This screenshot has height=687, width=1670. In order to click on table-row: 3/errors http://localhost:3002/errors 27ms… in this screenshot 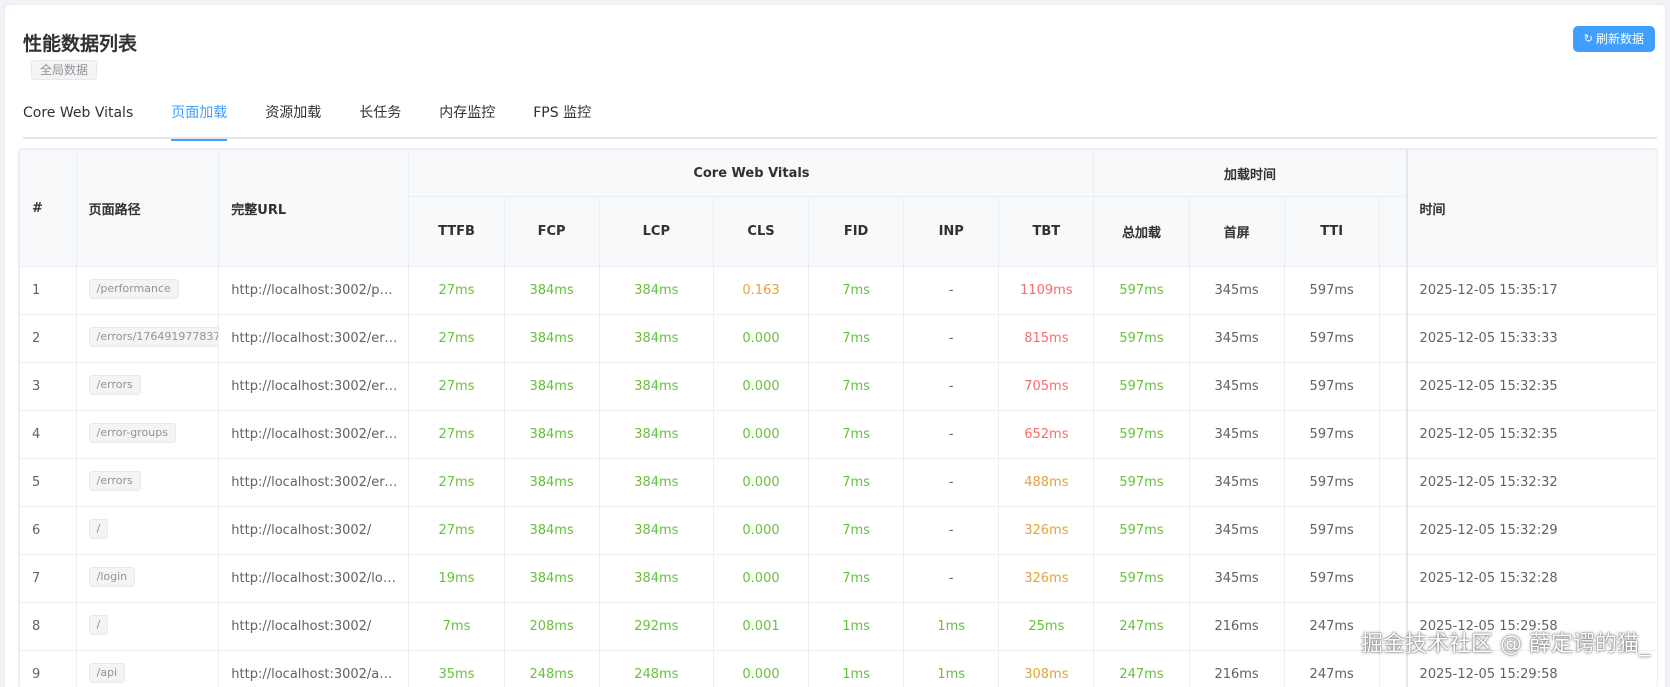, I will do `click(838, 386)`.